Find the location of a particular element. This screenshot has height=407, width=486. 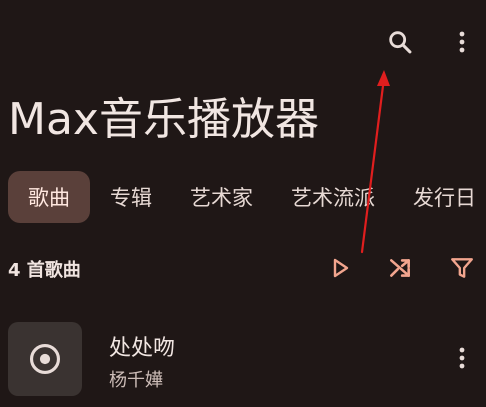

more-options-button is located at coordinates (462, 42).